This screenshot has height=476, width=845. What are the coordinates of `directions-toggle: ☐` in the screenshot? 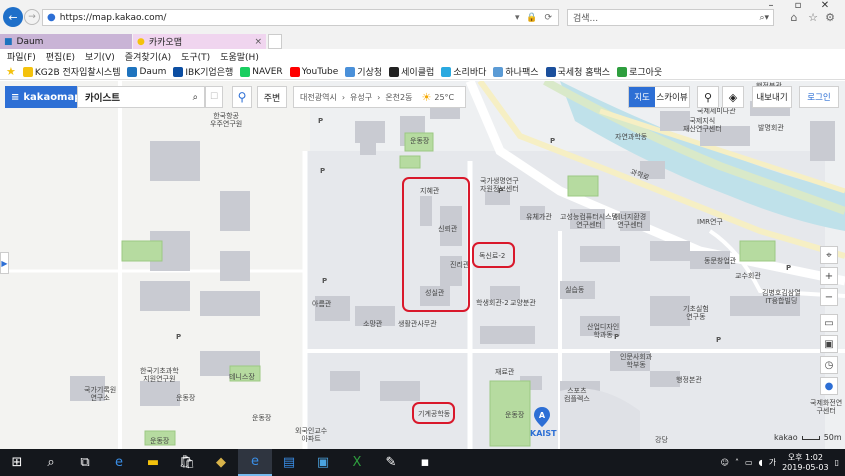 It's located at (214, 97).